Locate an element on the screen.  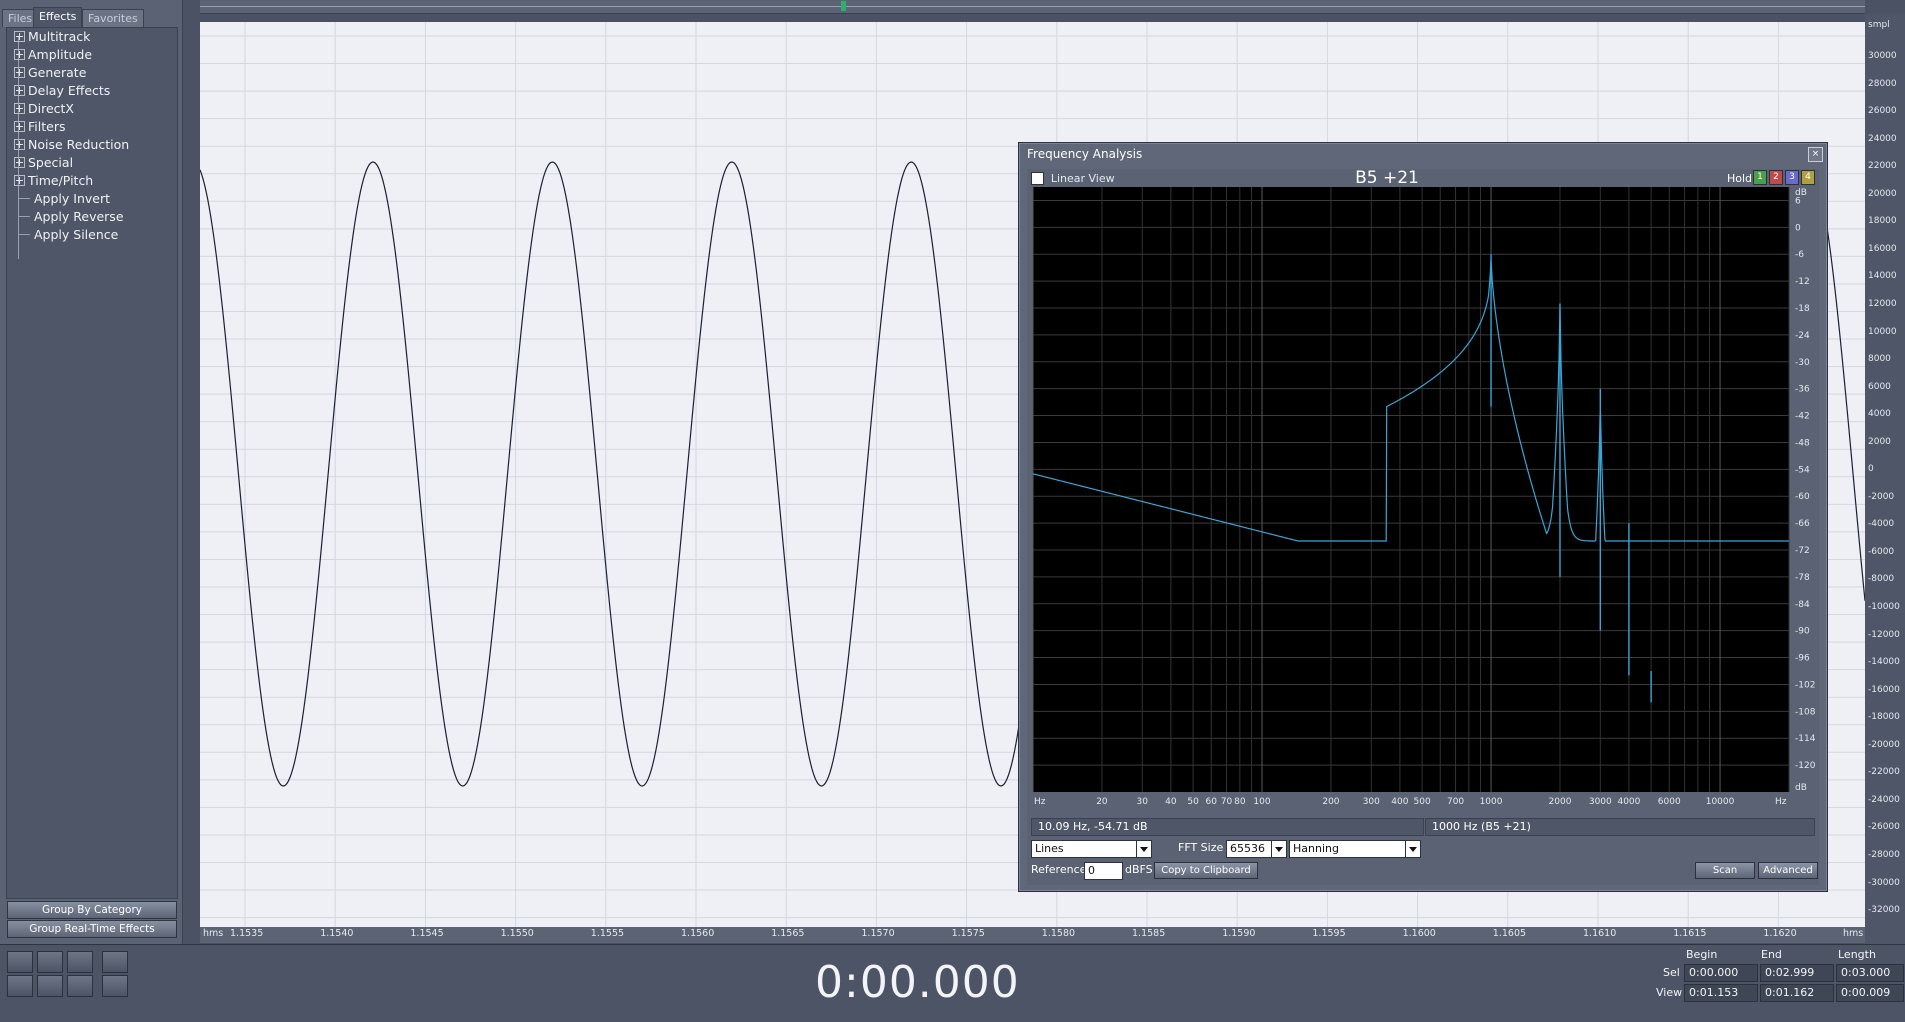
tab-favorites: Favorites is located at coordinates (113, 18).